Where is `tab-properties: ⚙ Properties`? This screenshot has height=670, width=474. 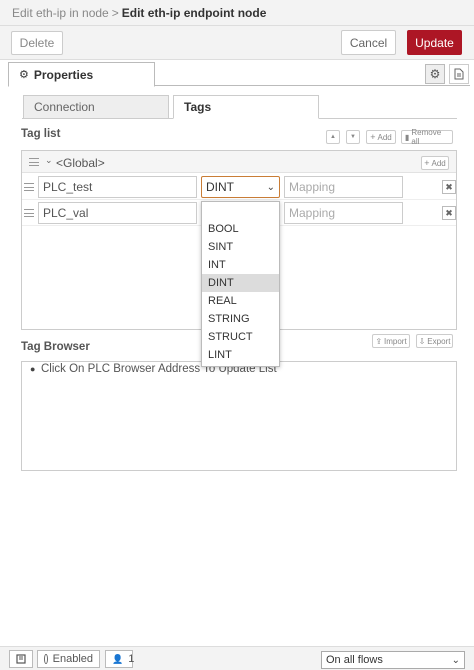 tab-properties: ⚙ Properties is located at coordinates (81, 74).